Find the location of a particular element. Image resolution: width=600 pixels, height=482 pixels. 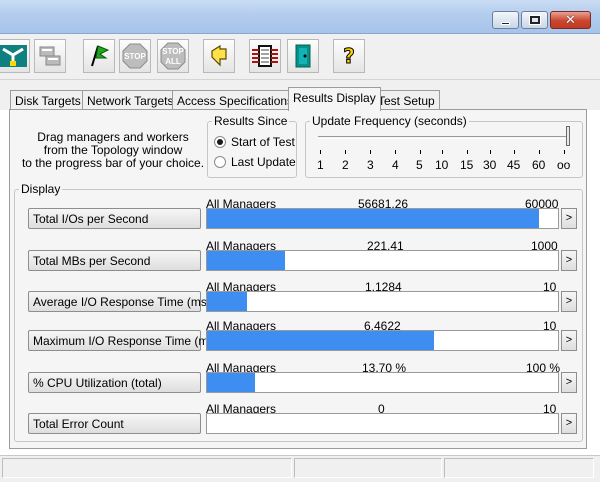

results-since-legend: Results Since is located at coordinates (251, 121).